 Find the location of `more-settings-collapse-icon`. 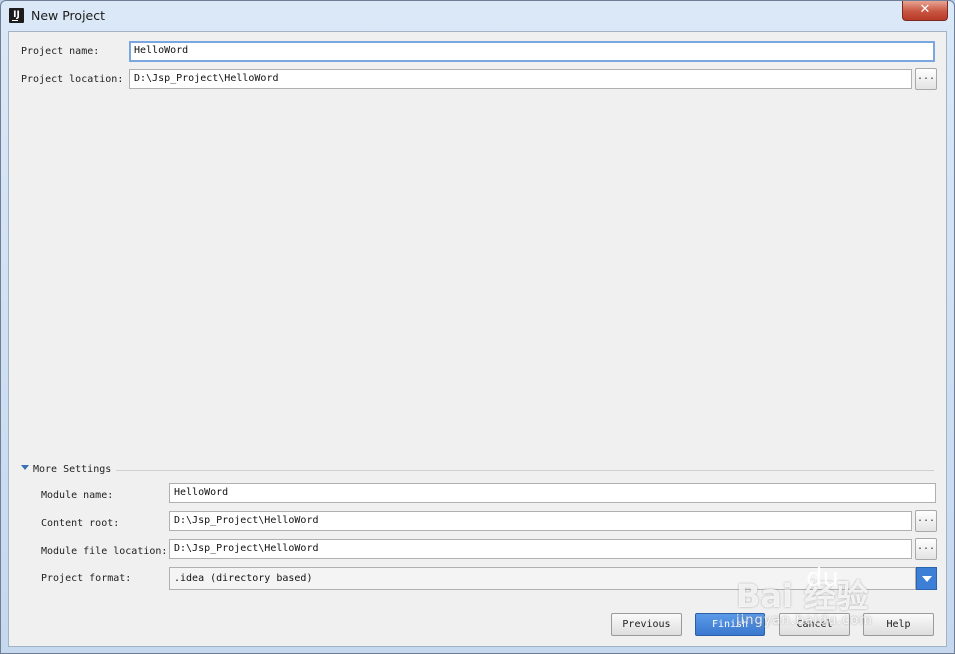

more-settings-collapse-icon is located at coordinates (26, 468).